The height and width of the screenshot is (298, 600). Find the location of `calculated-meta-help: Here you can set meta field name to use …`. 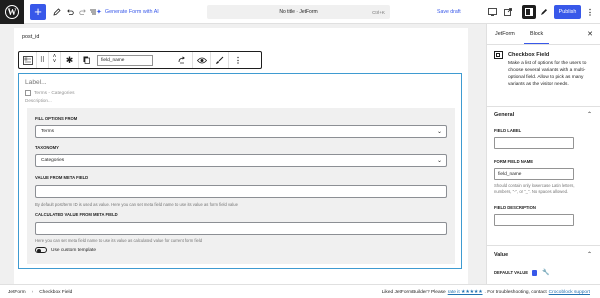

calculated-meta-help: Here you can set meta field name to use … is located at coordinates (119, 240).